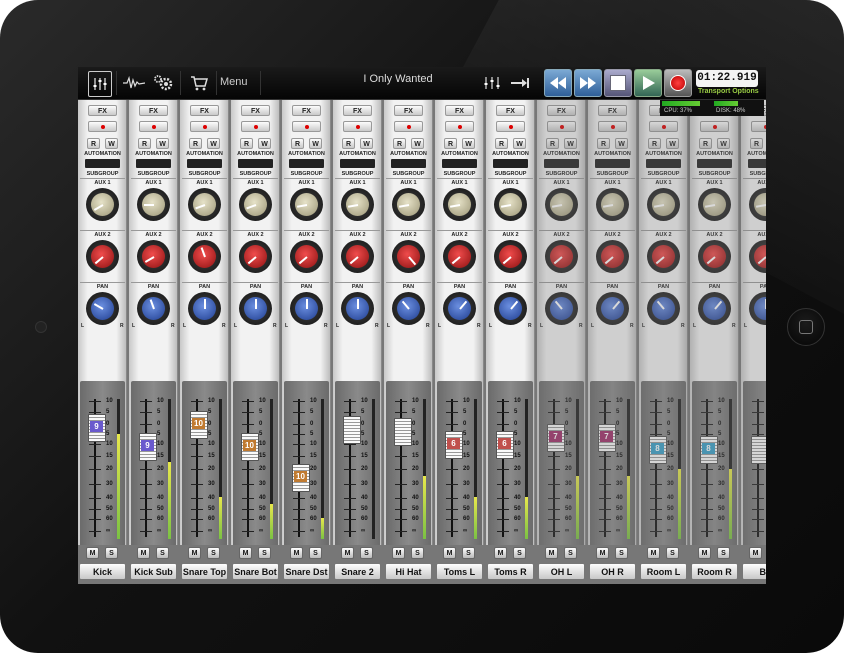 The image size is (844, 653). Describe the element at coordinates (134, 83) in the screenshot. I see `waveform-icon` at that location.